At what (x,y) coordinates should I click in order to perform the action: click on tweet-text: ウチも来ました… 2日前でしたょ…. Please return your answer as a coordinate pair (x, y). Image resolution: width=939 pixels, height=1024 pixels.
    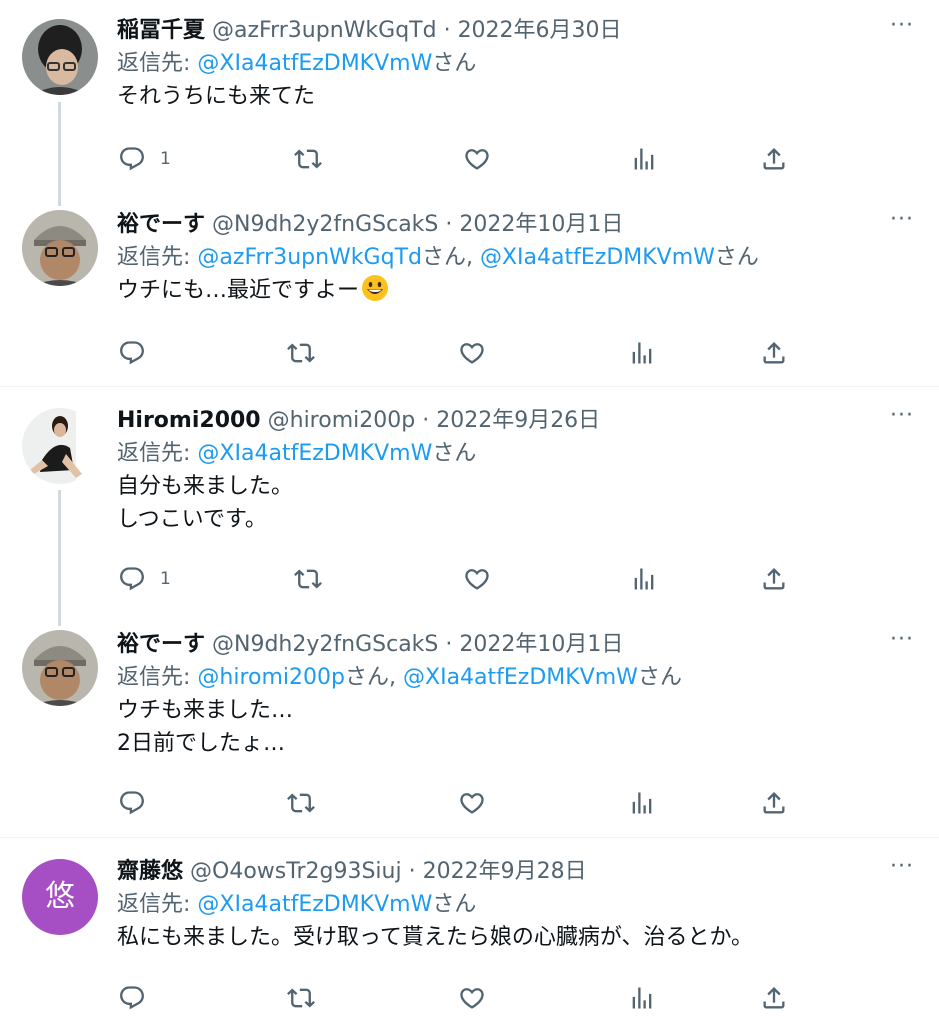
    Looking at the image, I should click on (528, 727).